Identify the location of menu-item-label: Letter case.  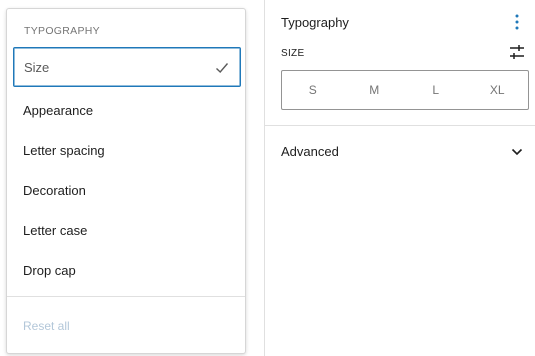
(55, 230).